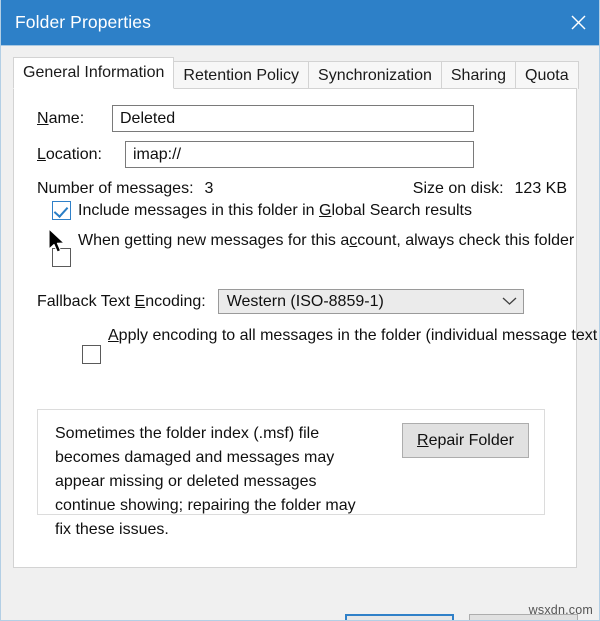 This screenshot has height=621, width=600. I want to click on fallback-encoding-label: Fallback Text Encoding:, so click(121, 301).